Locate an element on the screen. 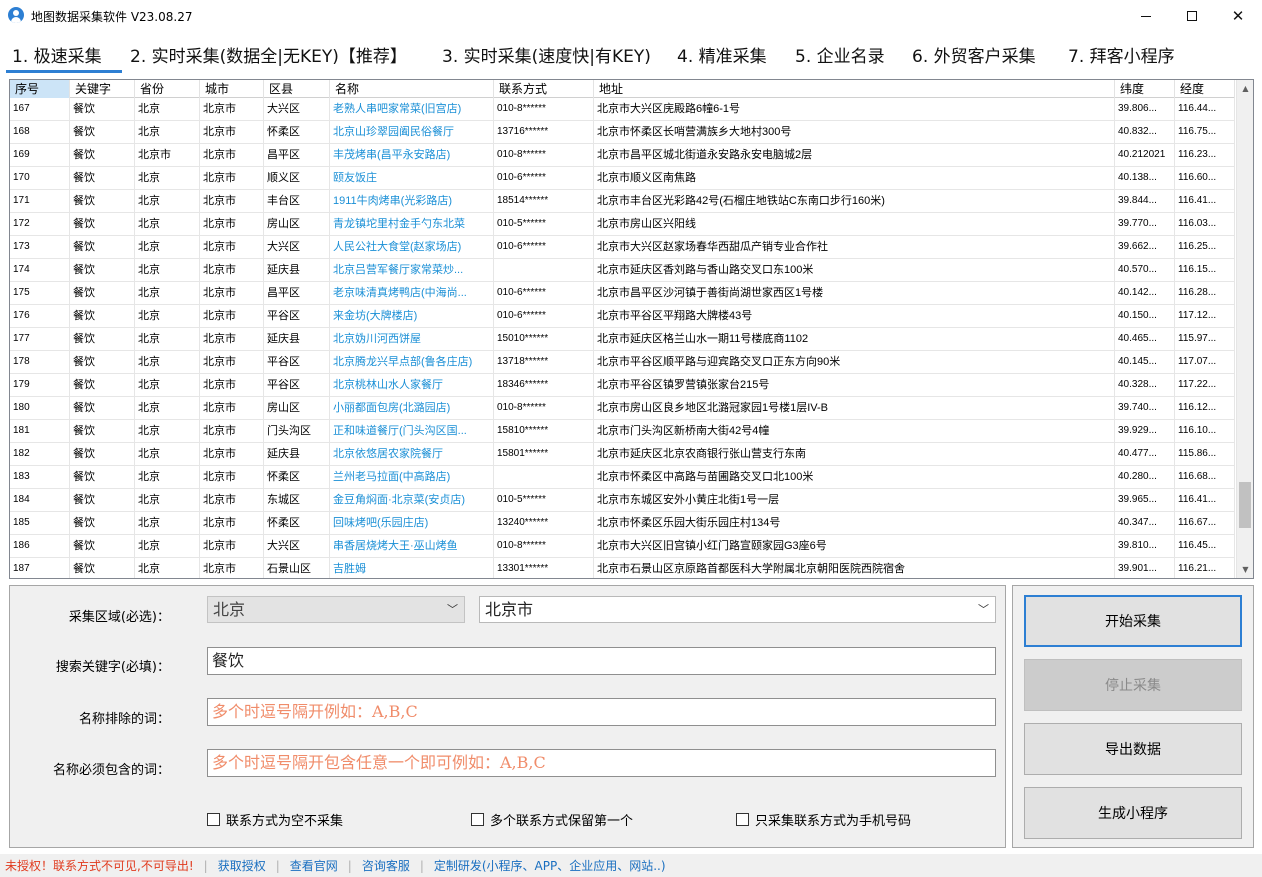 Image resolution: width=1262 pixels, height=877 pixels. city-select: 北京市 ﹀ is located at coordinates (737, 609).